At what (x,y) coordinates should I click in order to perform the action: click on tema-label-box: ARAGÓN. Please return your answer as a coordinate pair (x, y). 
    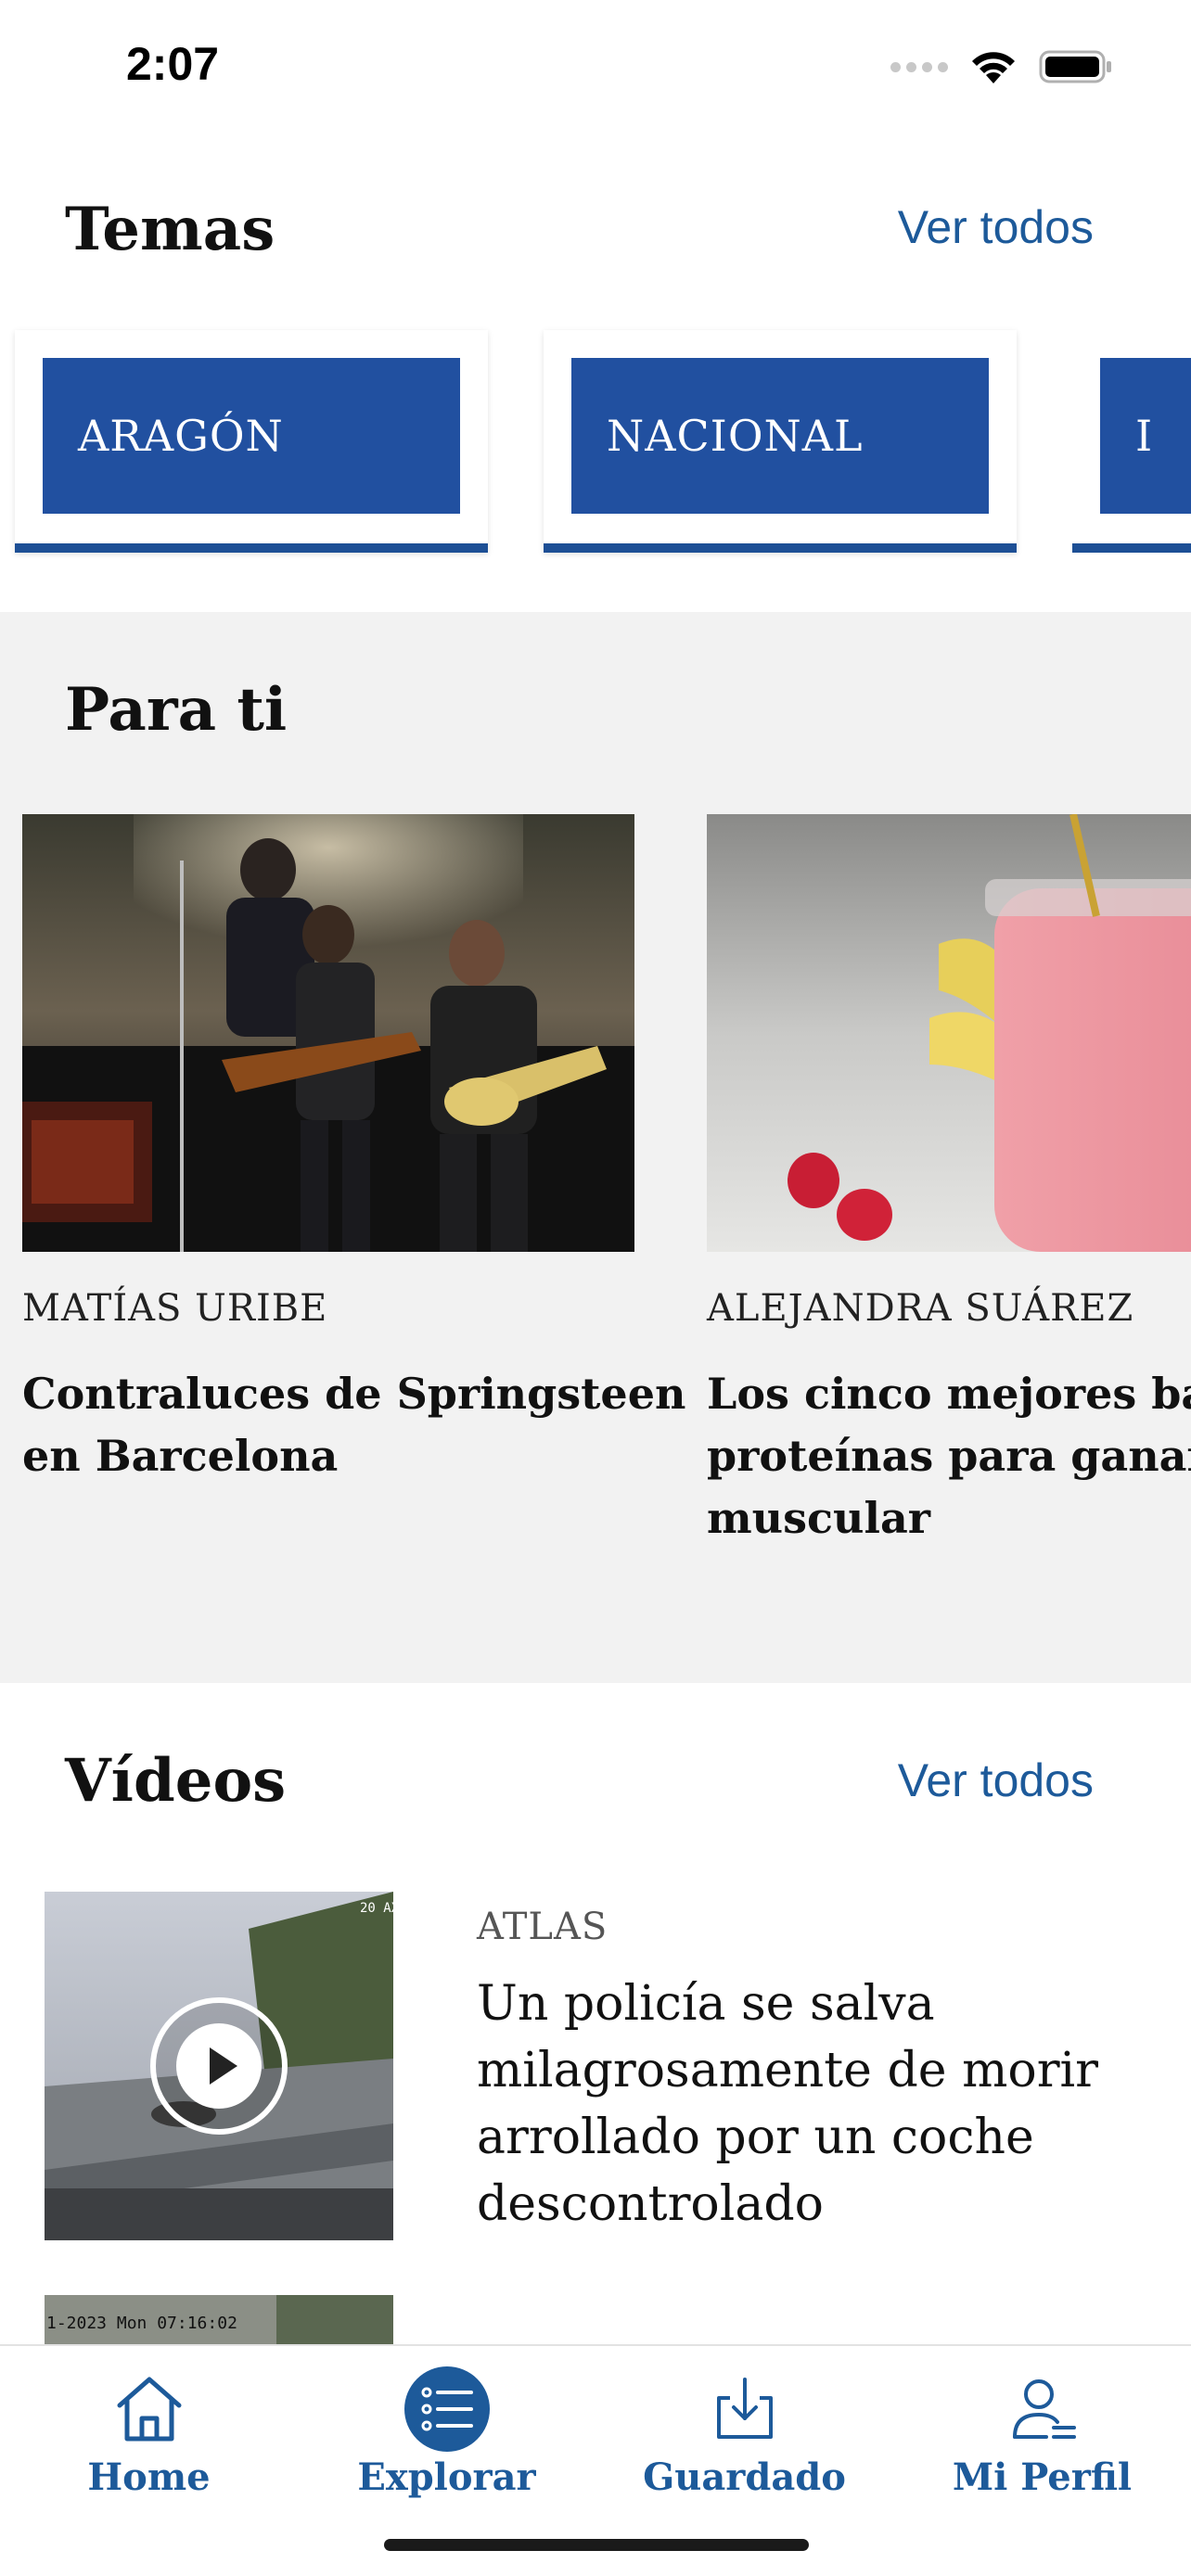
    Looking at the image, I should click on (251, 436).